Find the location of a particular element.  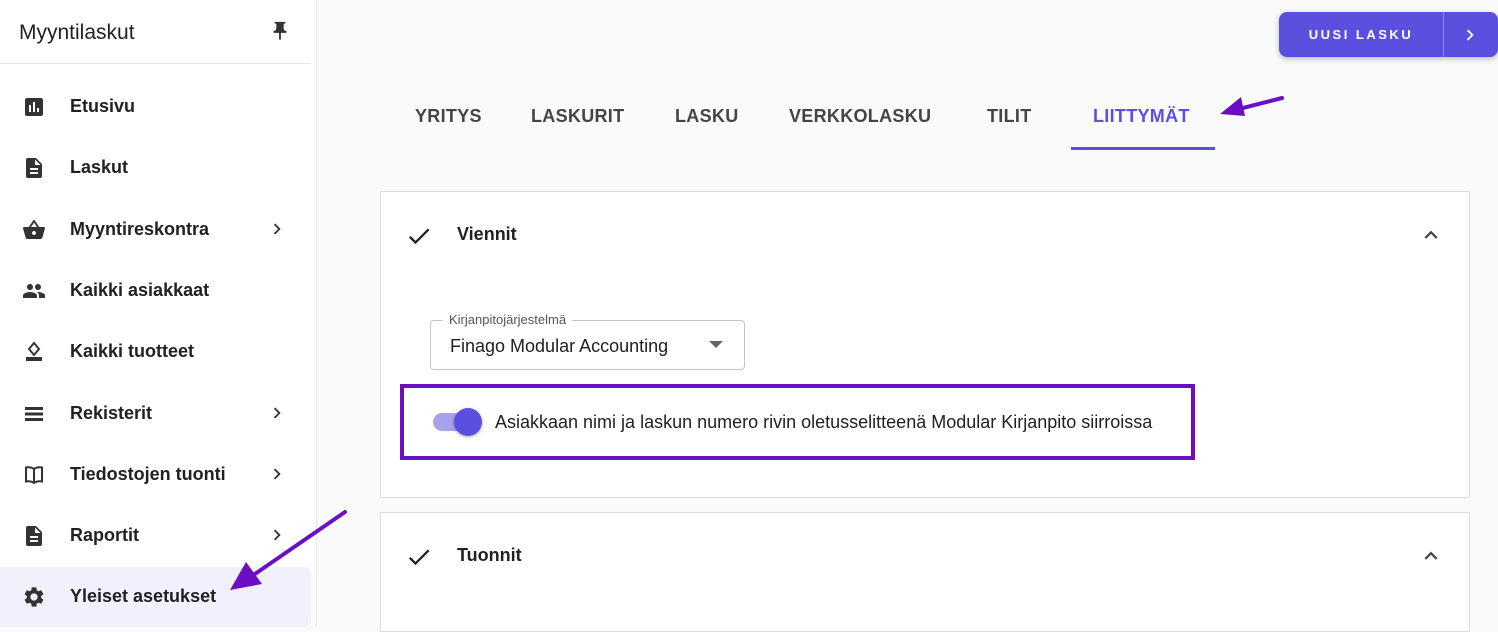

sidebar-item-label: Raportit is located at coordinates (104, 535).